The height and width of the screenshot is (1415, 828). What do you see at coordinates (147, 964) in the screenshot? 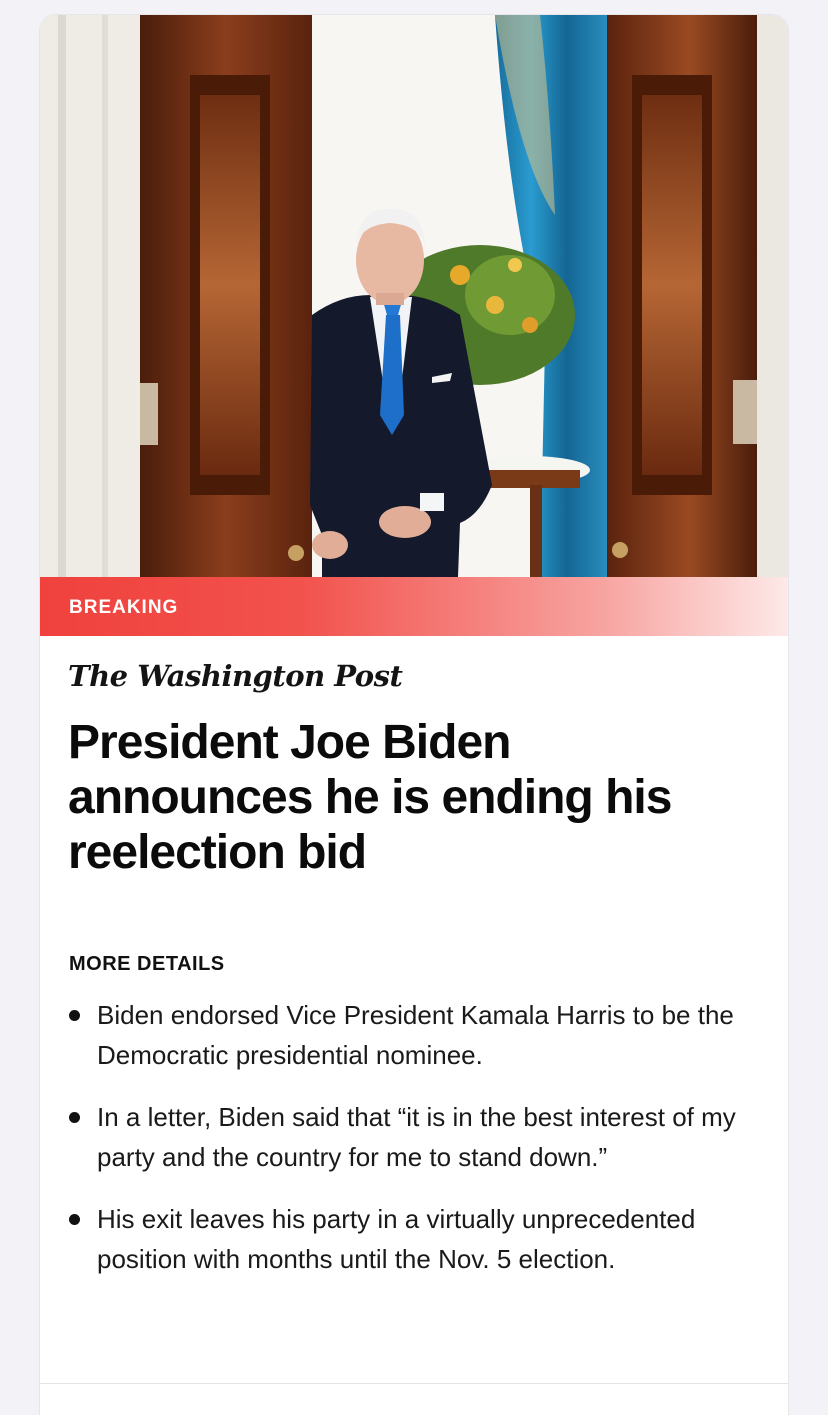
I see `more-details-heading: MORE DETAILS` at bounding box center [147, 964].